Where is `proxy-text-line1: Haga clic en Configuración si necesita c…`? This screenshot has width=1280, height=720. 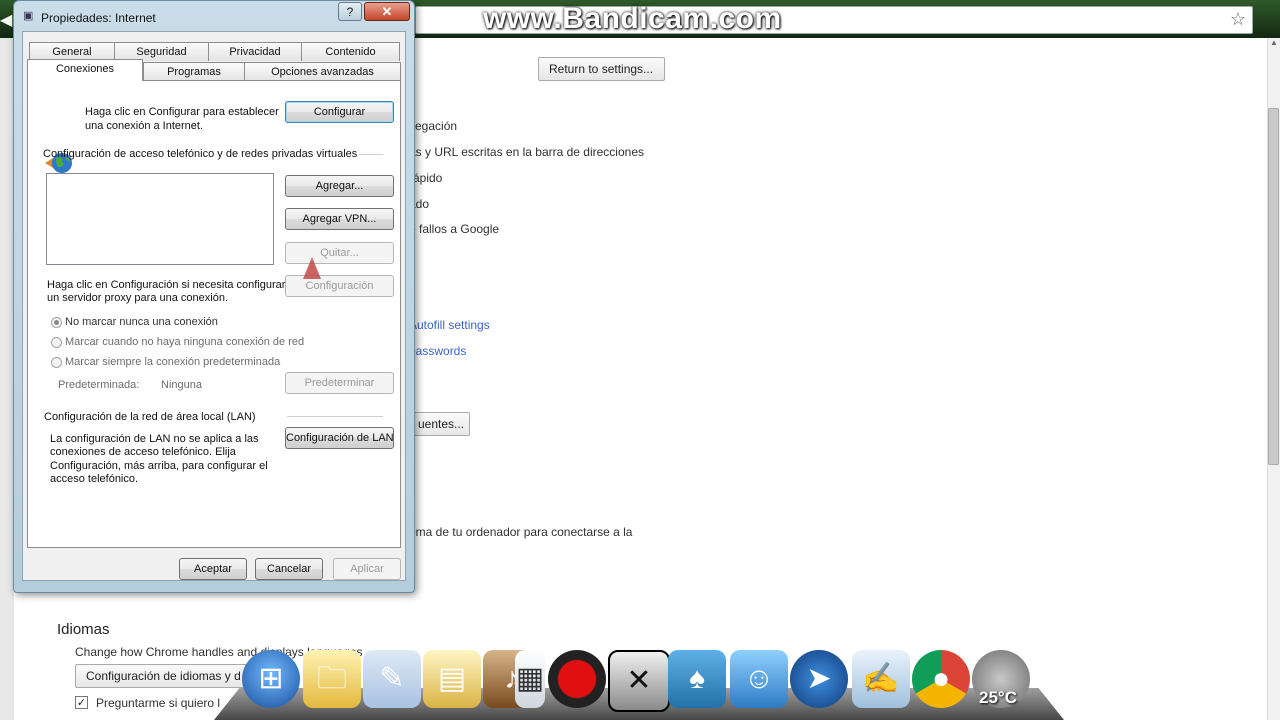 proxy-text-line1: Haga clic en Configuración si necesita c… is located at coordinates (166, 285).